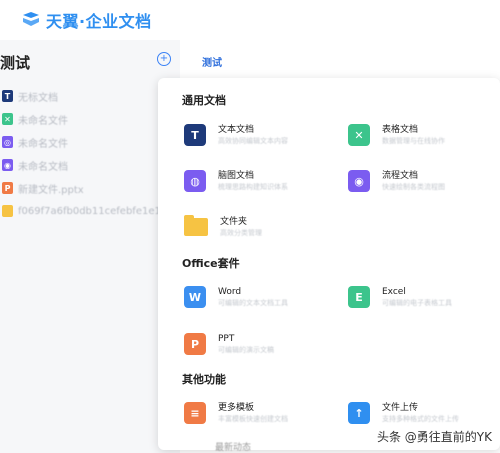 The width and height of the screenshot is (500, 453). I want to click on sidebar-file-item: ◎ 未命名文件, so click(35, 142).